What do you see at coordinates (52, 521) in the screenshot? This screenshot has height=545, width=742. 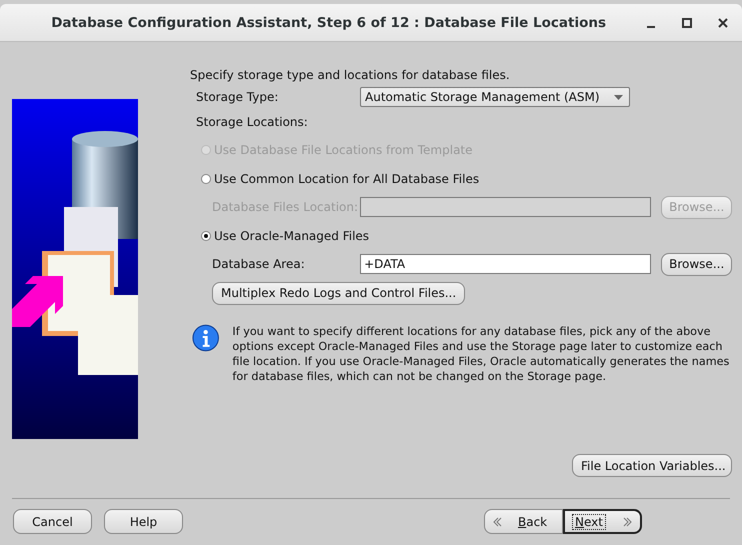 I see `footer-button: Cancel` at bounding box center [52, 521].